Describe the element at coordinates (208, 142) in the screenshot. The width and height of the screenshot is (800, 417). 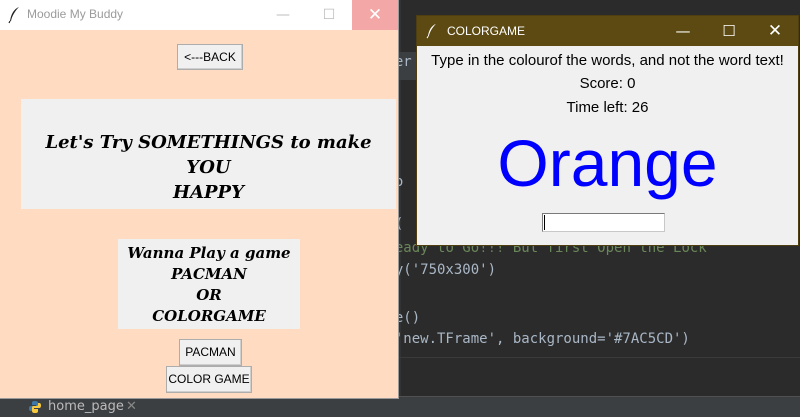
I see `happy-line-1: Let's Try SOMETHINGS to make` at that location.